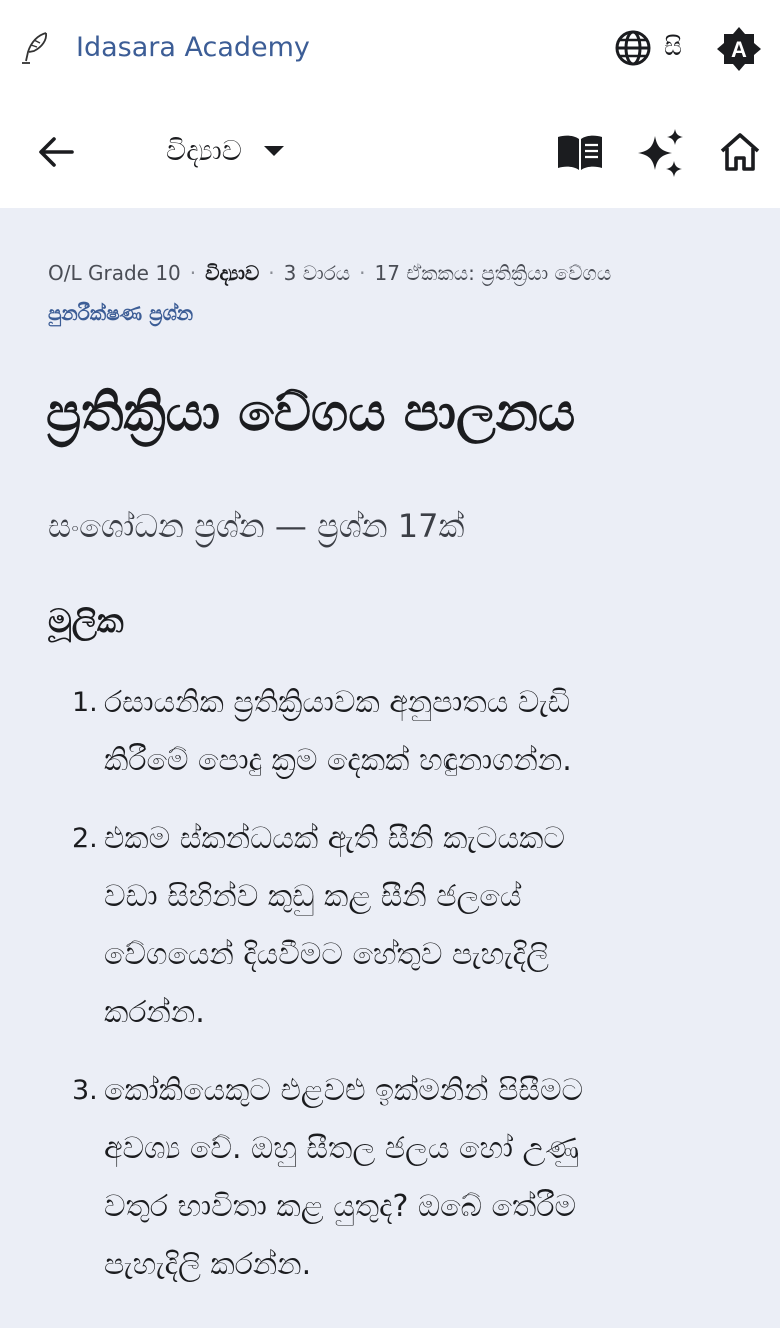 The width and height of the screenshot is (780, 1328). I want to click on breadcrumb-unit: 17 ඒකකය: ප්‍රතික්‍රියා වේගය, so click(493, 273).